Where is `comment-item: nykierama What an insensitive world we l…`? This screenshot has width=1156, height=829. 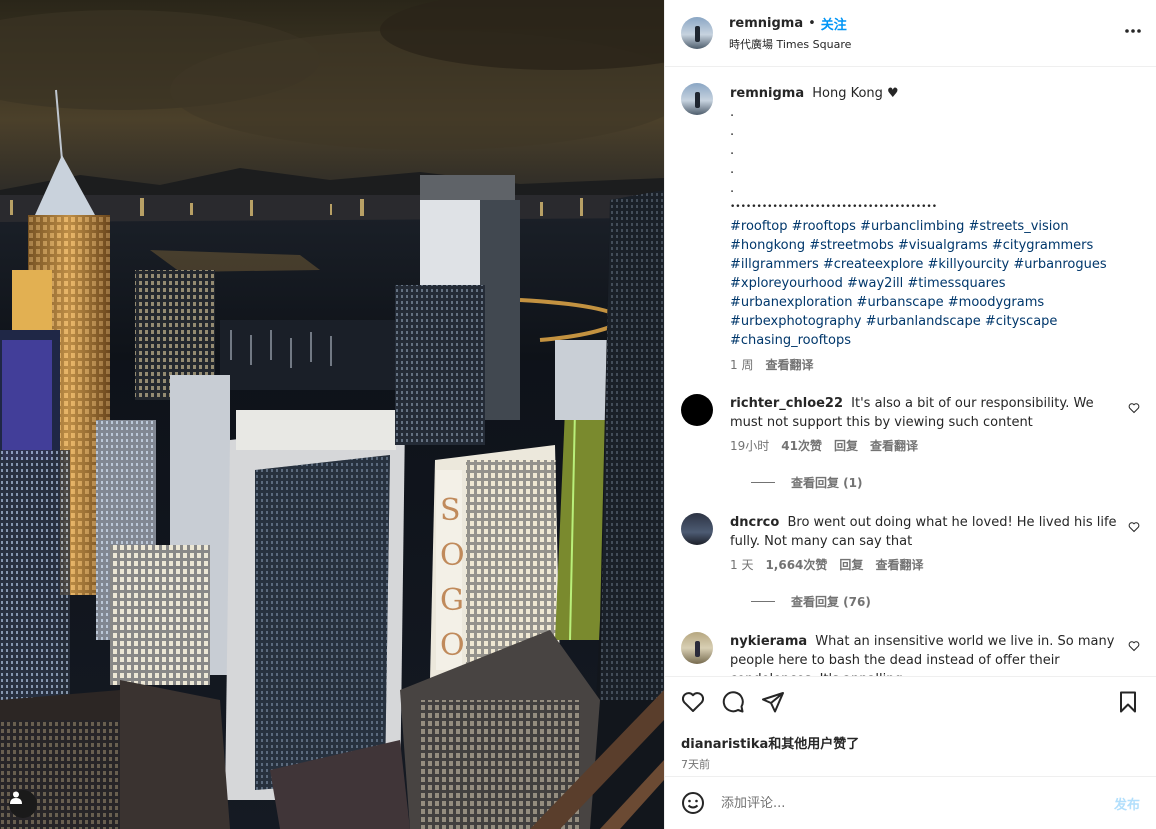
comment-item: nykierama What an insensitive world we l… is located at coordinates (910, 654).